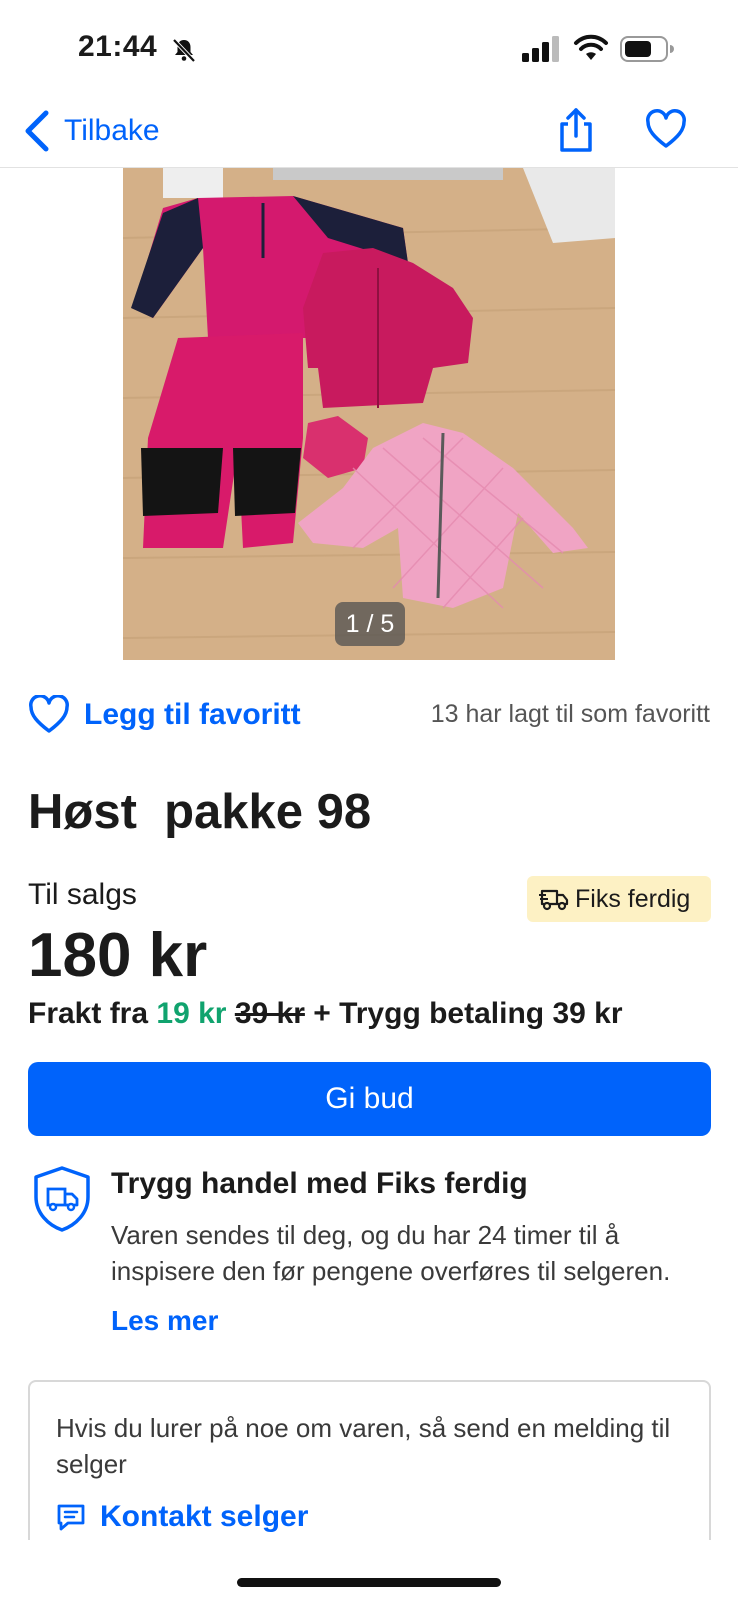  Describe the element at coordinates (269, 1013) in the screenshot. I see `shipping-original-price: 39 kr` at that location.